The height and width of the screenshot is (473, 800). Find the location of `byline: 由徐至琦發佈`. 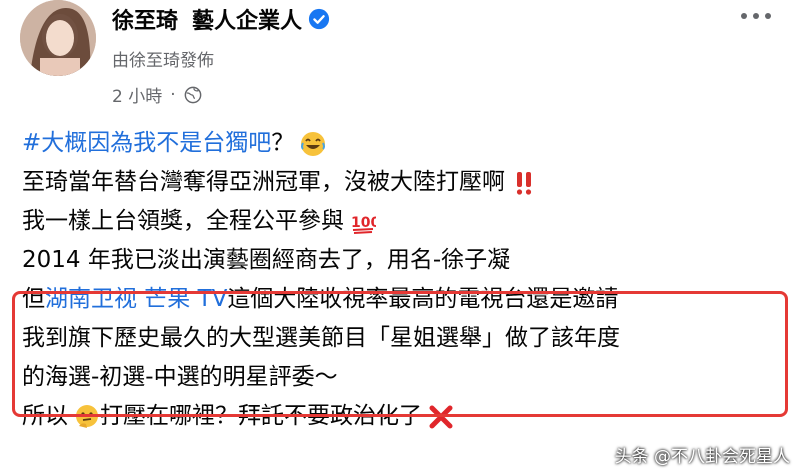

byline: 由徐至琦發佈 is located at coordinates (163, 58).